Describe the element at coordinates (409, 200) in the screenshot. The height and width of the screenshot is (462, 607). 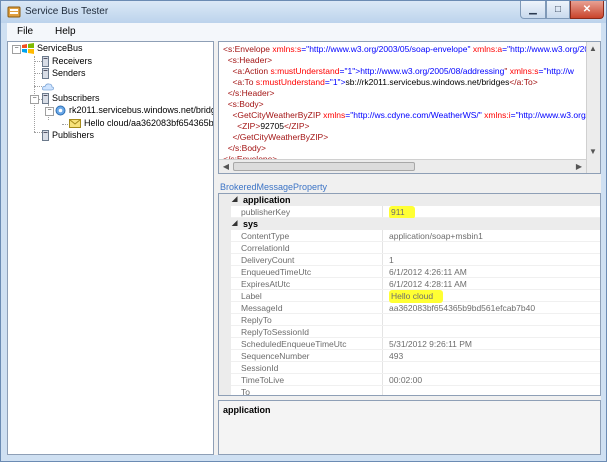
I see `category-application: ◢ application` at that location.